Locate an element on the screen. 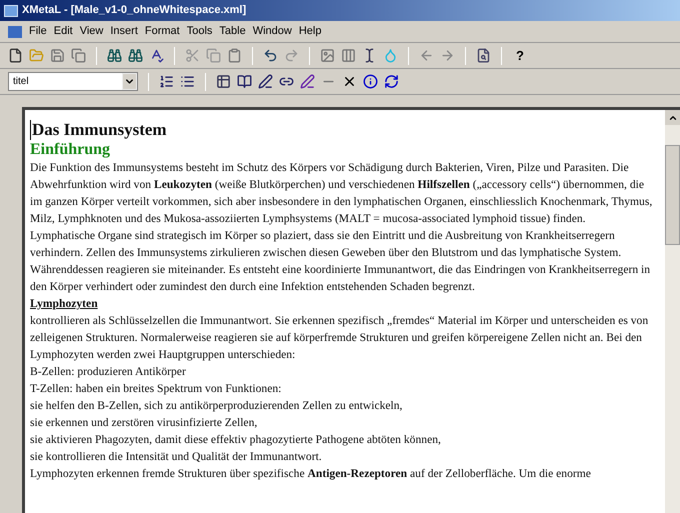  save-icon is located at coordinates (57, 55).